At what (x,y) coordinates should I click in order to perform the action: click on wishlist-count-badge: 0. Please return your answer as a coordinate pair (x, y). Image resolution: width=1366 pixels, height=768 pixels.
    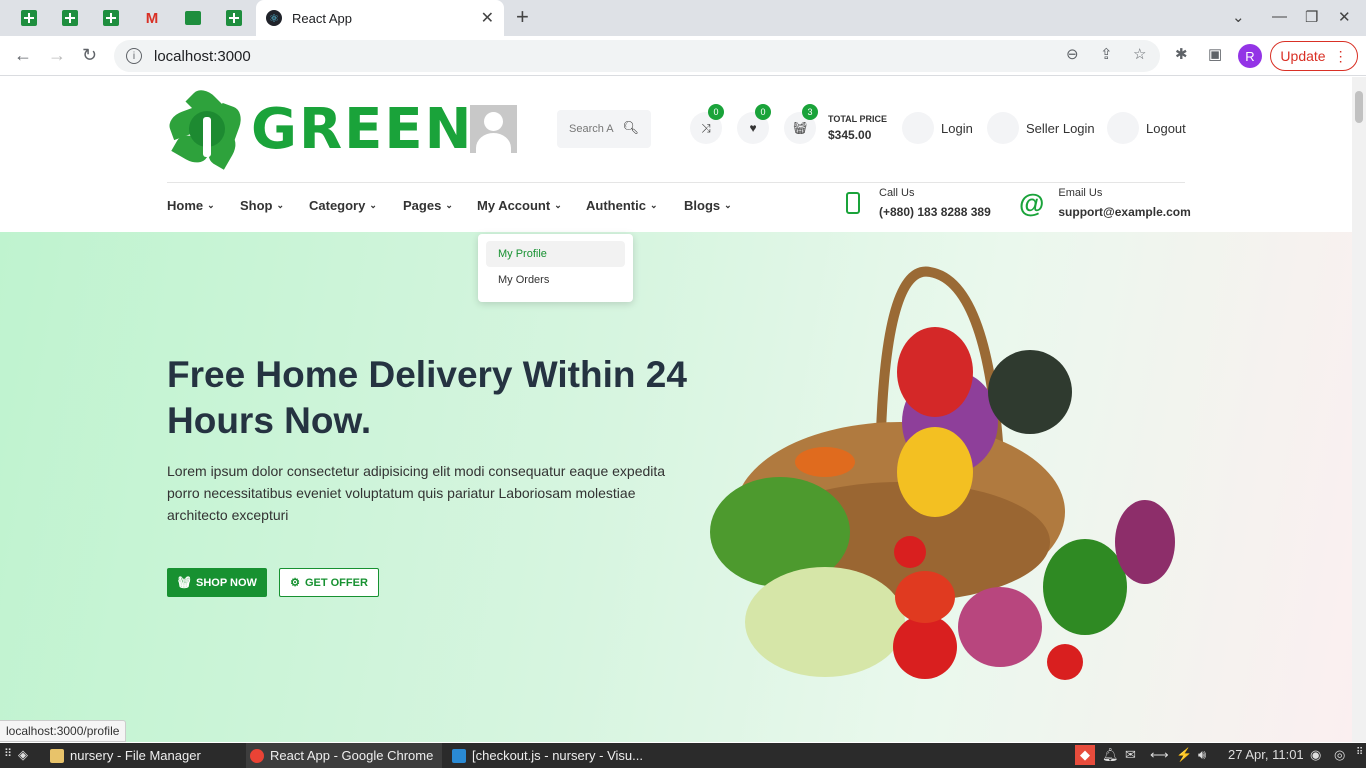
    Looking at the image, I should click on (763, 112).